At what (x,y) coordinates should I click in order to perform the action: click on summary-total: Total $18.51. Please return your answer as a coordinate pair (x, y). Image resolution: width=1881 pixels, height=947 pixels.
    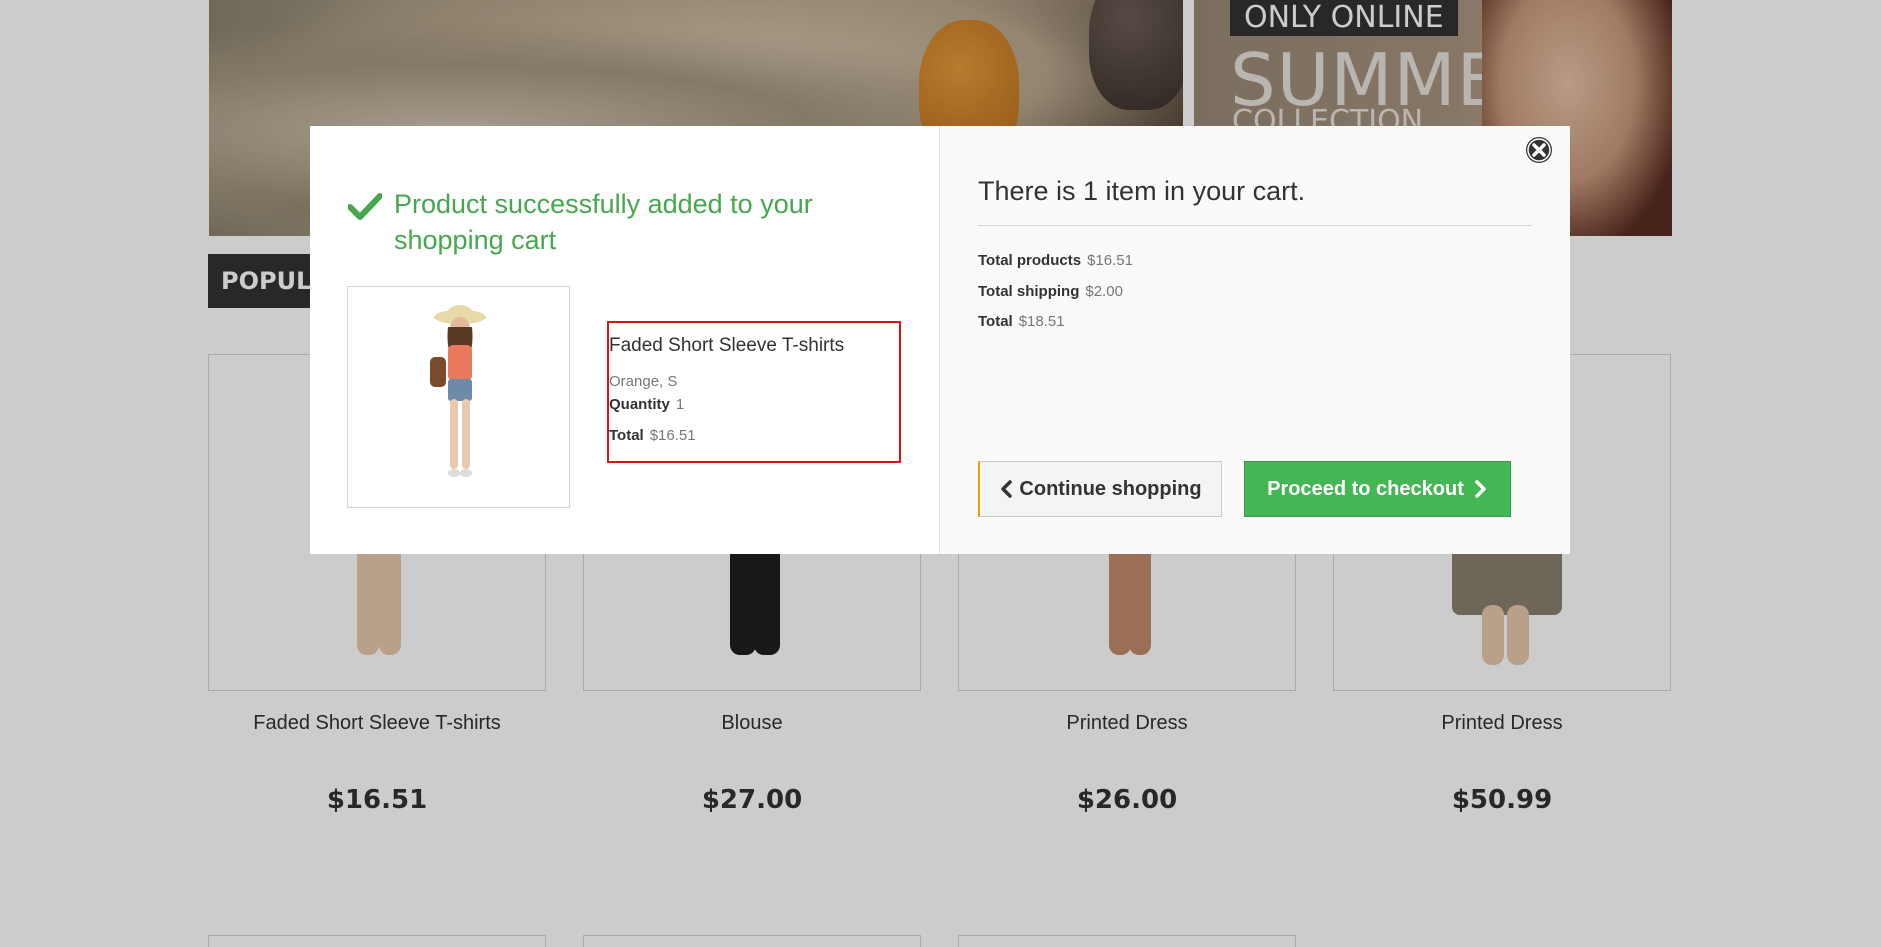
    Looking at the image, I should click on (1021, 321).